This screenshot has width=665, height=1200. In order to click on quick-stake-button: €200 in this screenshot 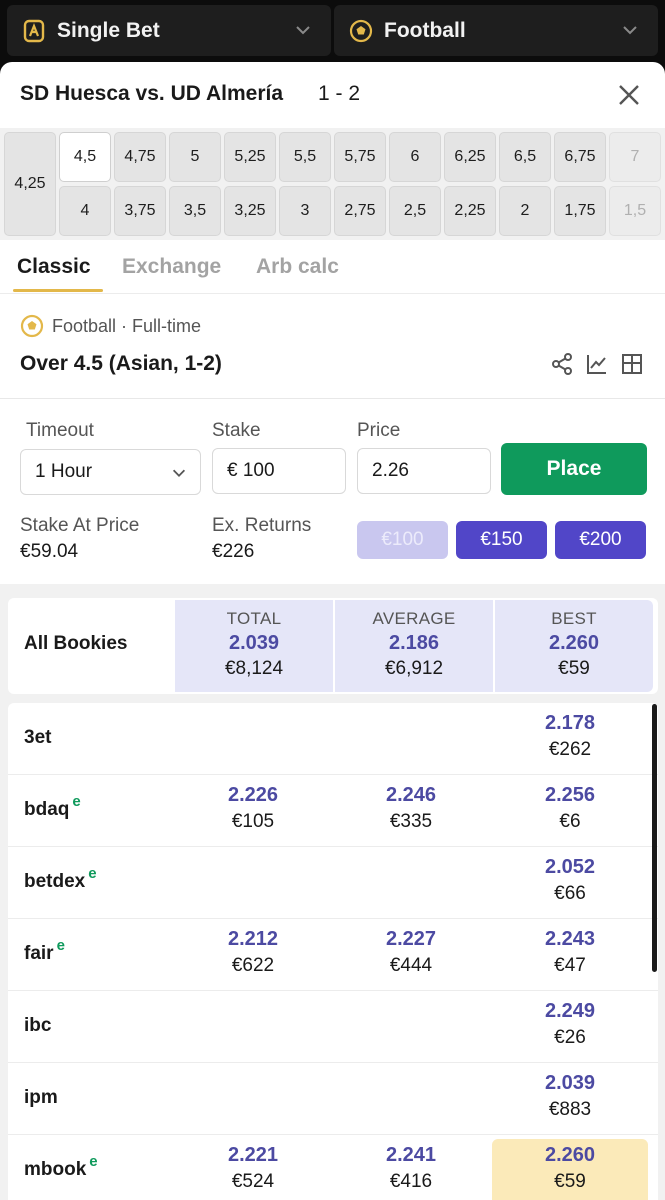, I will do `click(600, 540)`.